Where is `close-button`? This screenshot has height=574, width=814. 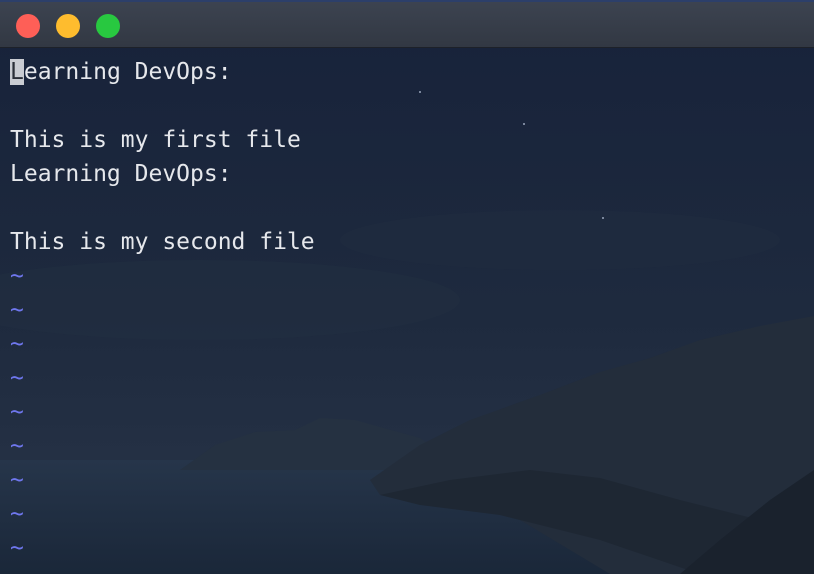
close-button is located at coordinates (28, 26).